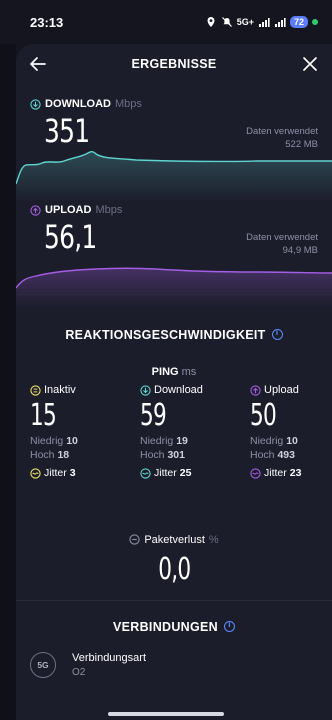 The height and width of the screenshot is (720, 332). I want to click on top-bar: ERGEBNISSE, so click(174, 64).